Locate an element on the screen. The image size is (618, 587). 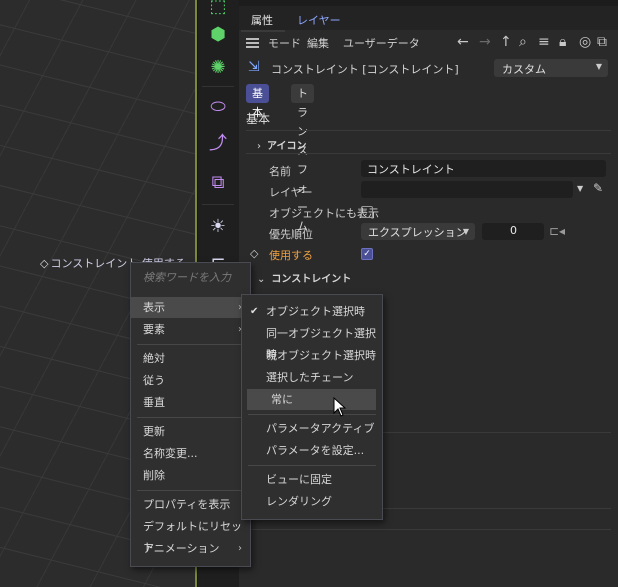
menu-item-absolute: 絶対 is located at coordinates (190, 358).